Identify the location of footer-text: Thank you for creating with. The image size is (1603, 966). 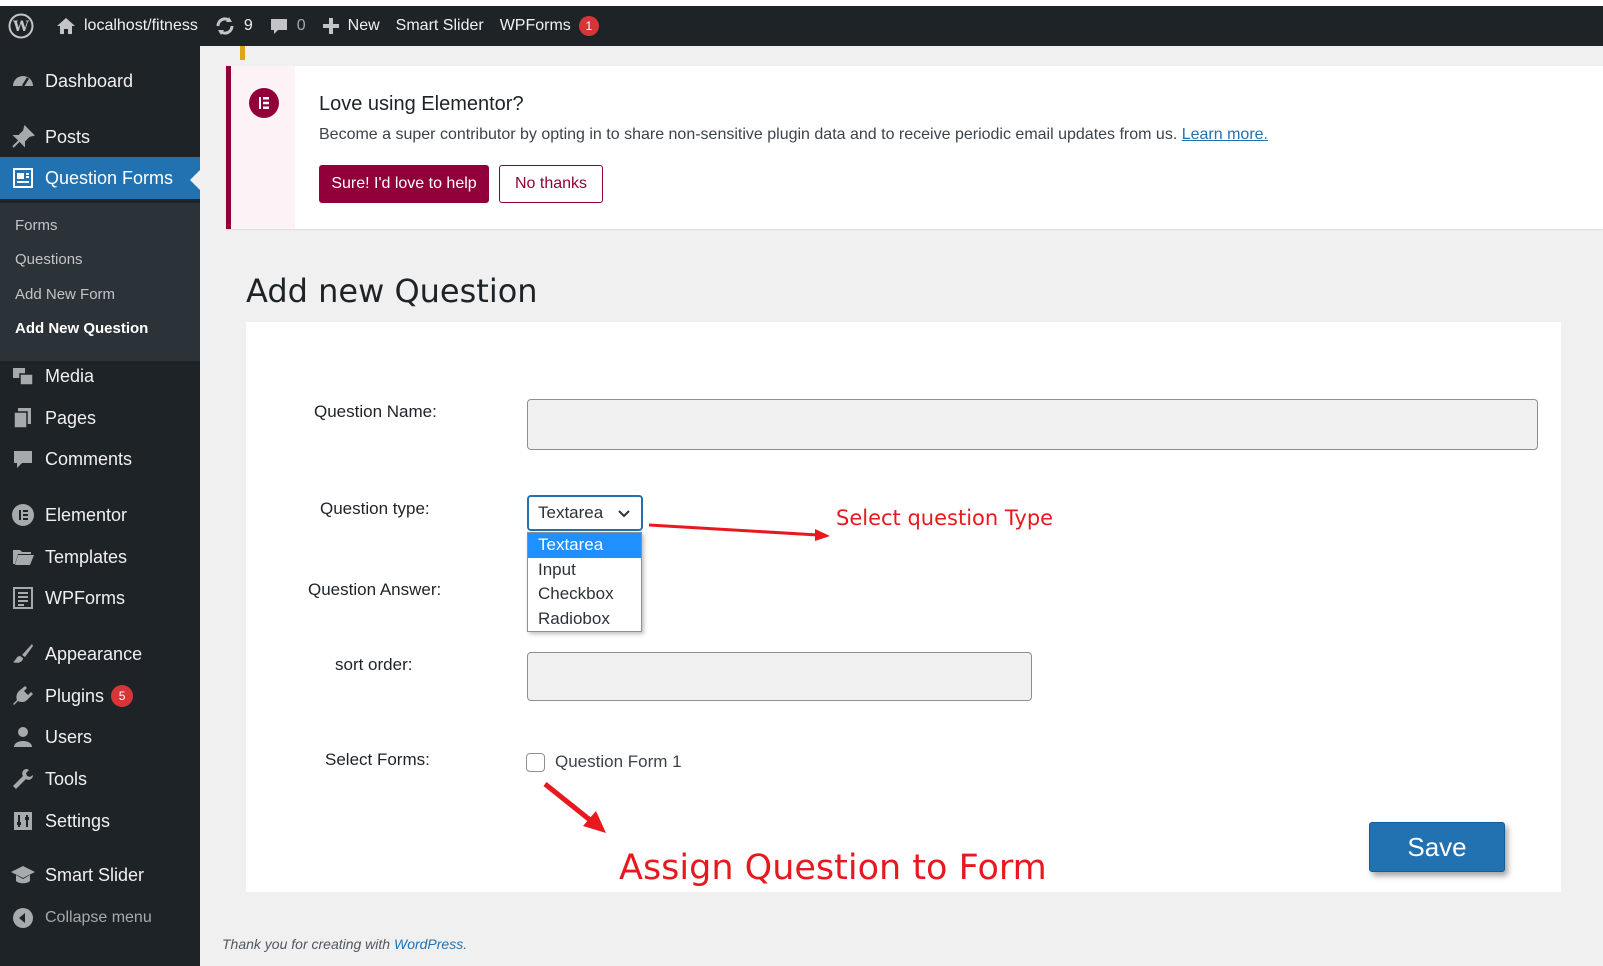
(306, 944).